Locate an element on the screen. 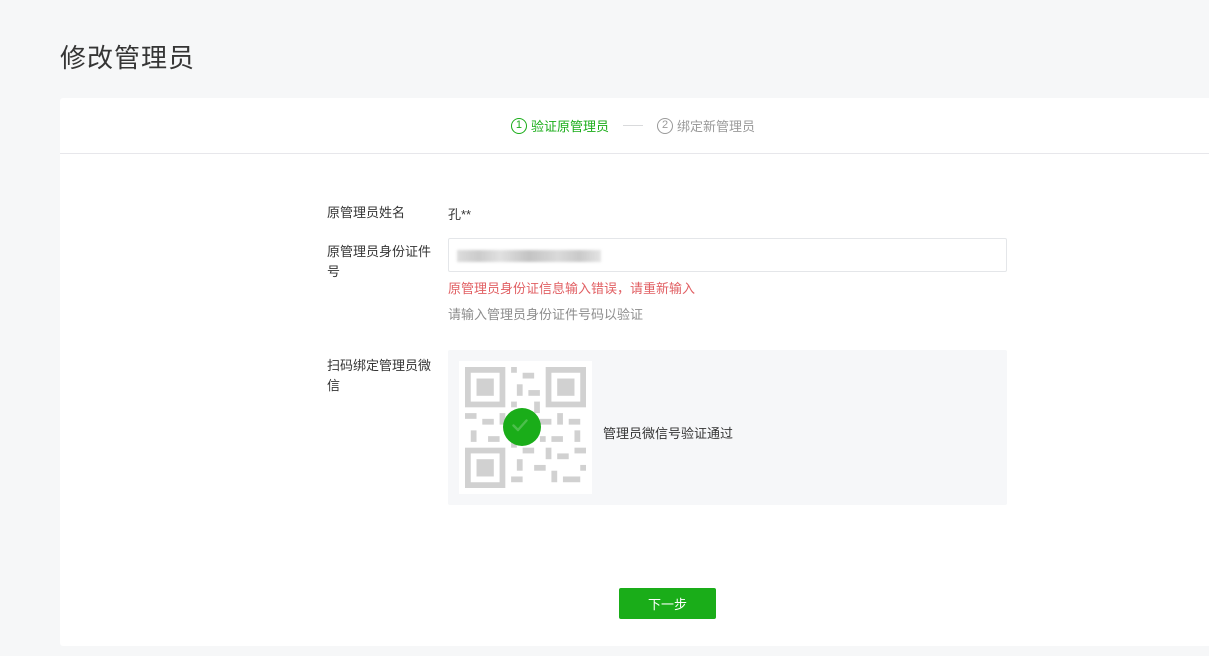 This screenshot has height=656, width=1209. verified-check-icon is located at coordinates (522, 427).